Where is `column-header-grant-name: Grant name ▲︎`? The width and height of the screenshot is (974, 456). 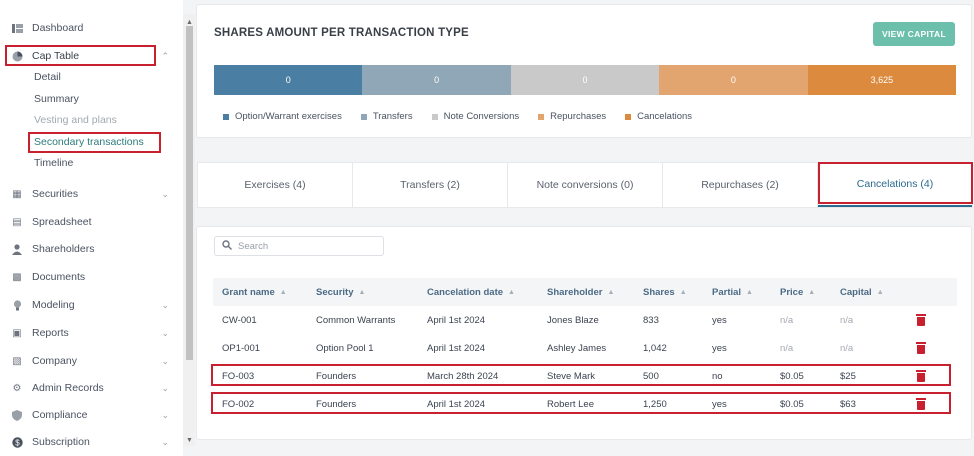 column-header-grant-name: Grant name ▲︎ is located at coordinates (254, 292).